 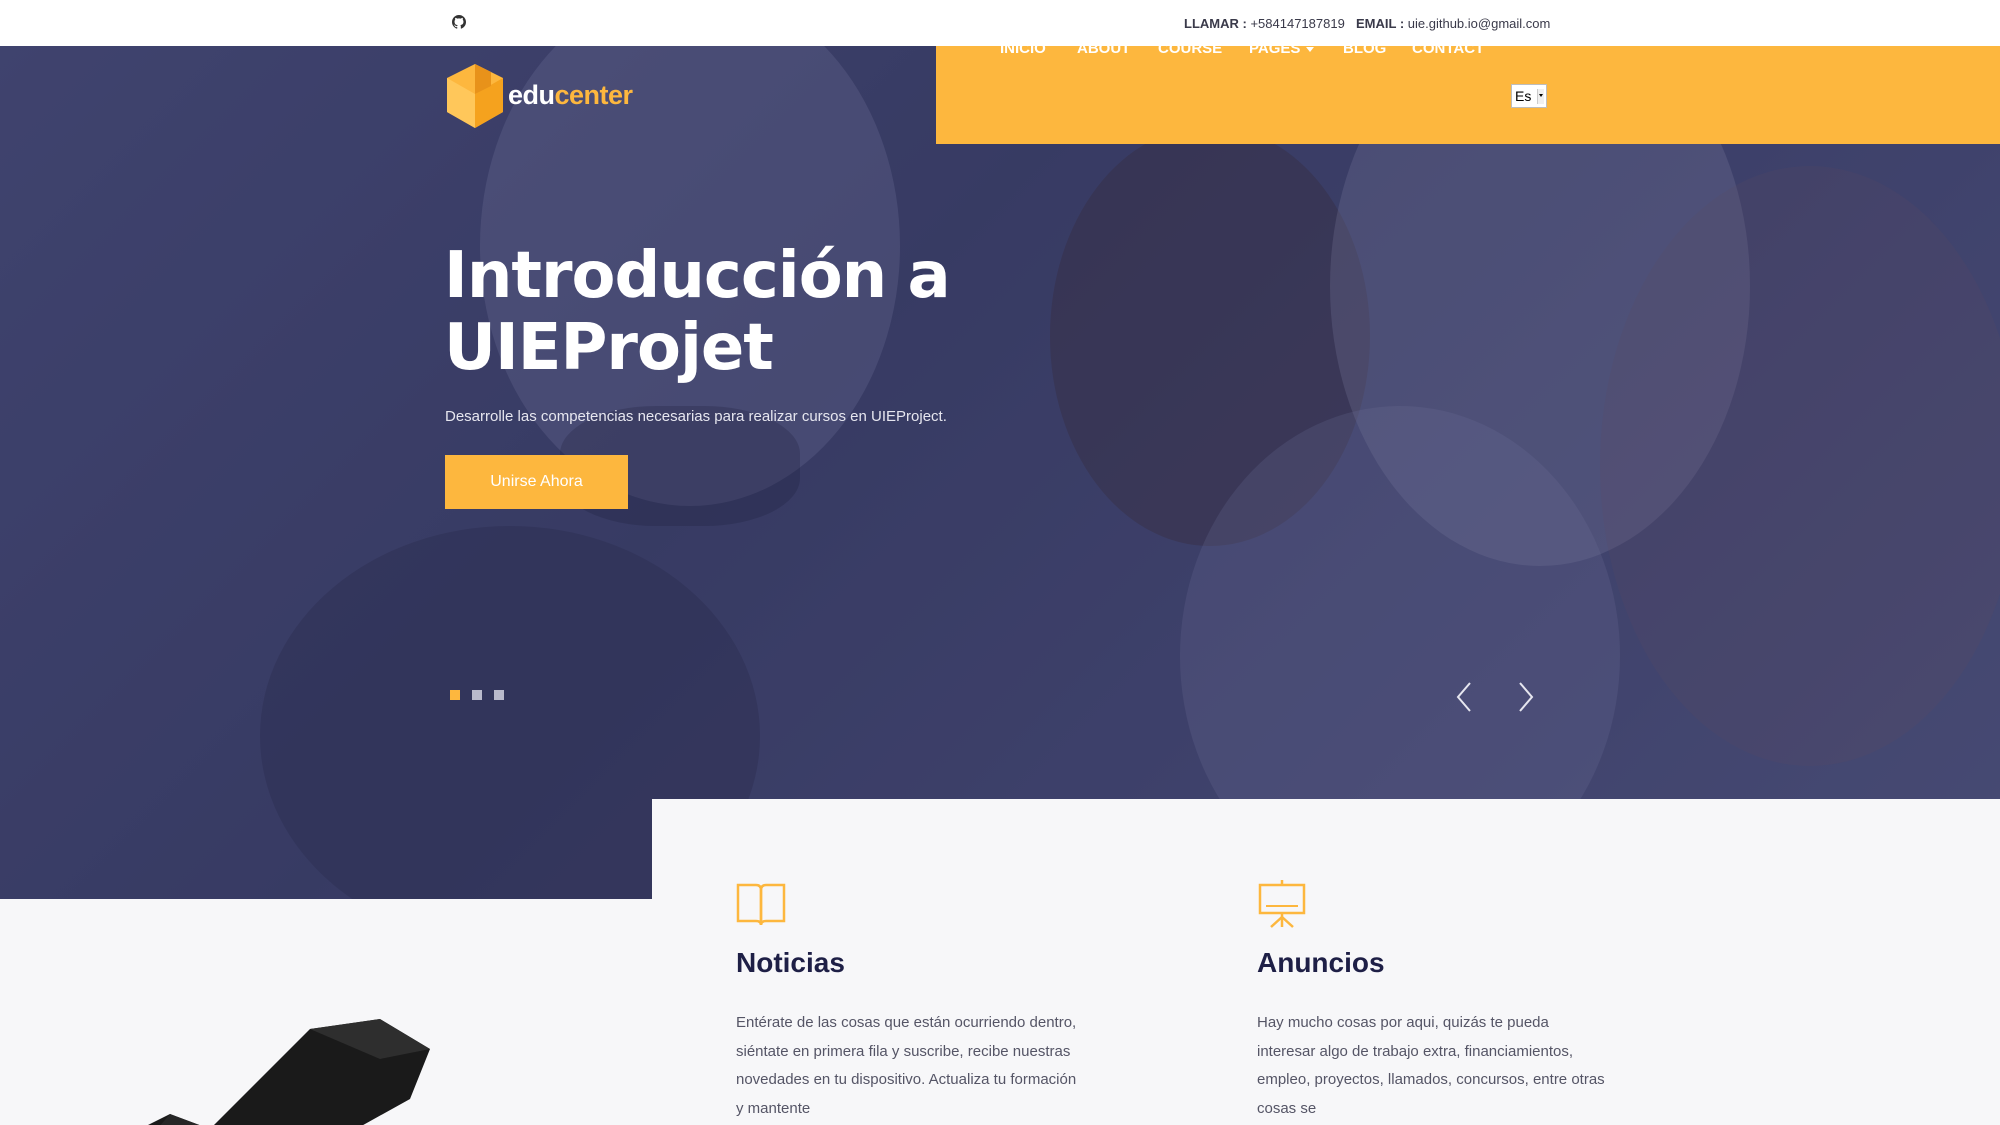 I want to click on hero-title-line1: Introducción a, so click(x=697, y=276).